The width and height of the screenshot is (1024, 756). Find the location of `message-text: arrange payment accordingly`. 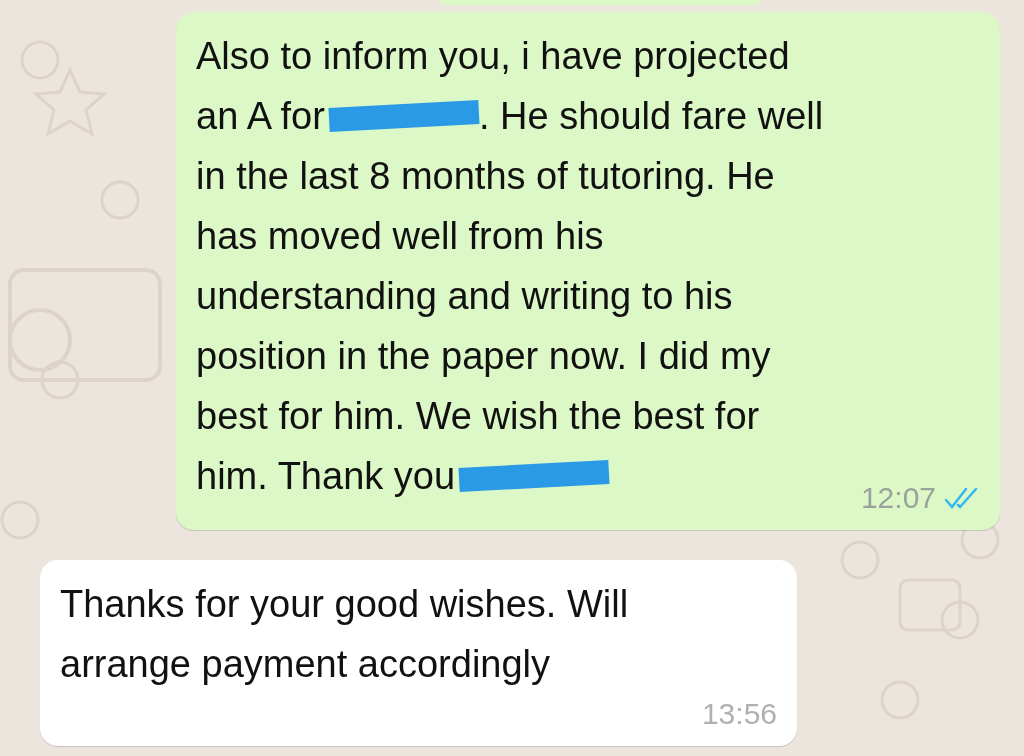

message-text: arrange payment accordingly is located at coordinates (305, 664).